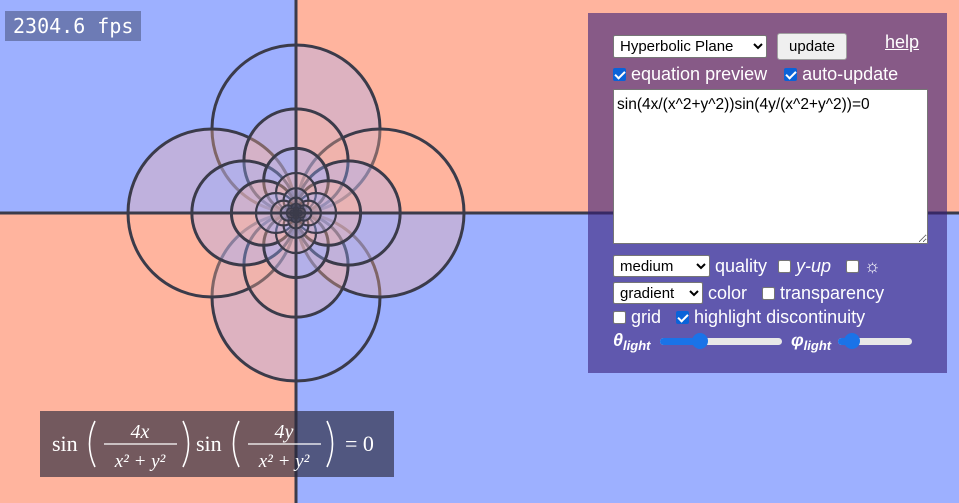 This screenshot has width=959, height=503. Describe the element at coordinates (721, 341) in the screenshot. I see `theta-light-slider` at that location.